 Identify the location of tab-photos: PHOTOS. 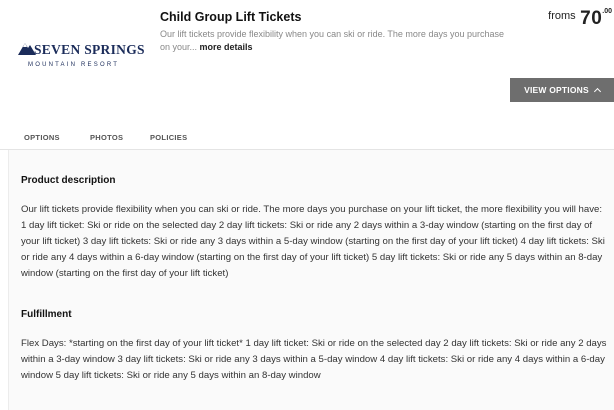
(106, 137).